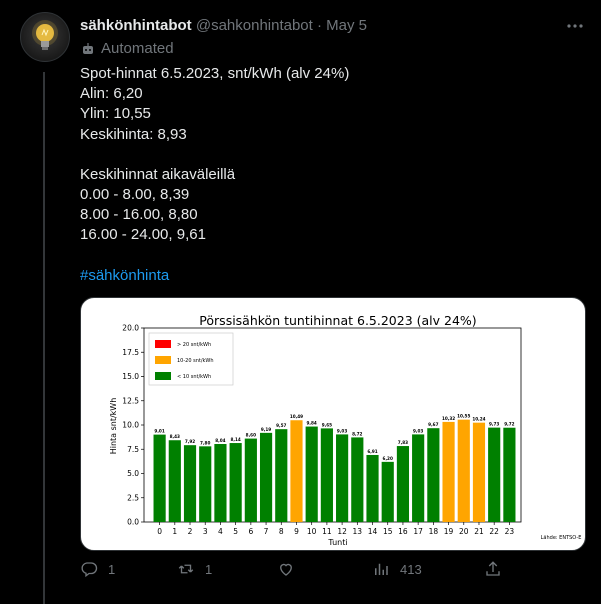 The width and height of the screenshot is (601, 604). What do you see at coordinates (130, 352) in the screenshot?
I see `y-tick-label: 17.5` at bounding box center [130, 352].